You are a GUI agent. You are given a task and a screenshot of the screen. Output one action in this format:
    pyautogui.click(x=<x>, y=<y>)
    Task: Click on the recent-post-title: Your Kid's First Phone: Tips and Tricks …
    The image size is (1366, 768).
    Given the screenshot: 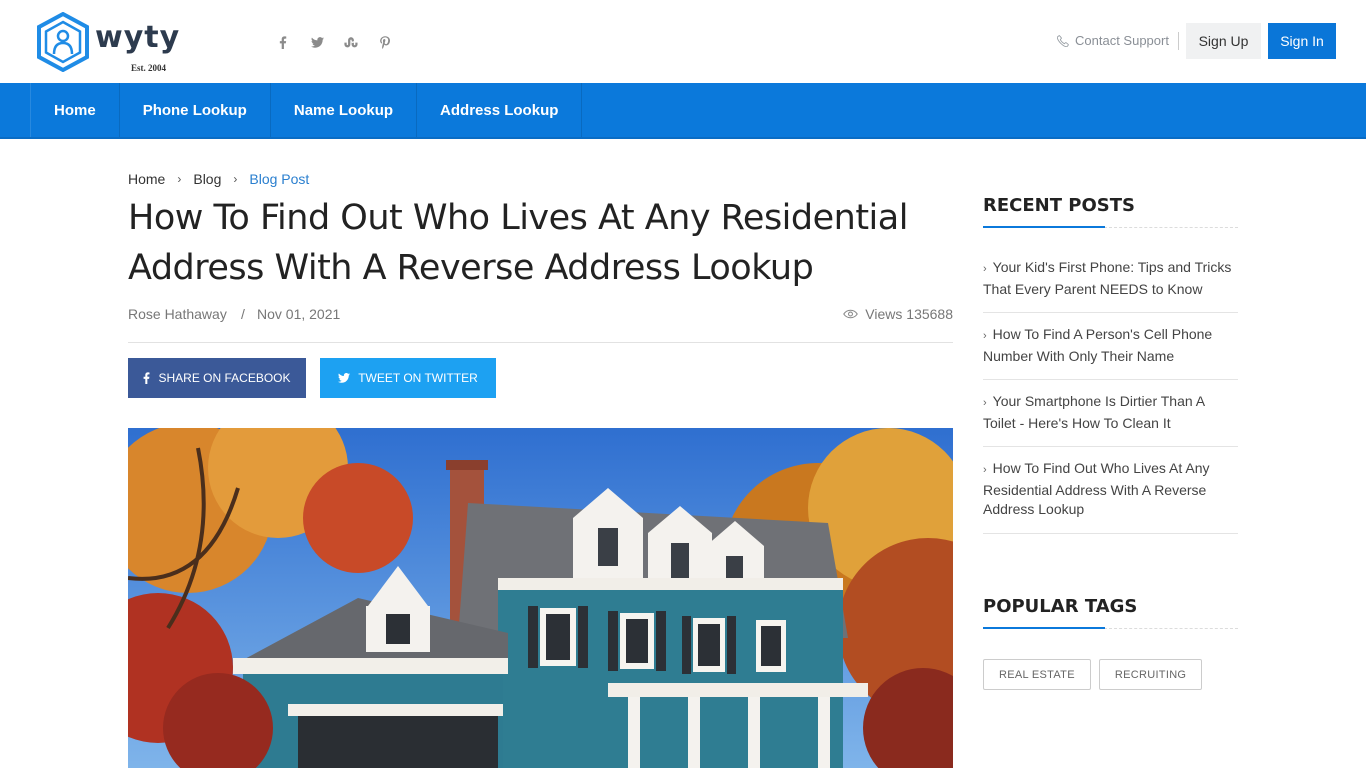 What is the action you would take?
    pyautogui.click(x=1107, y=278)
    